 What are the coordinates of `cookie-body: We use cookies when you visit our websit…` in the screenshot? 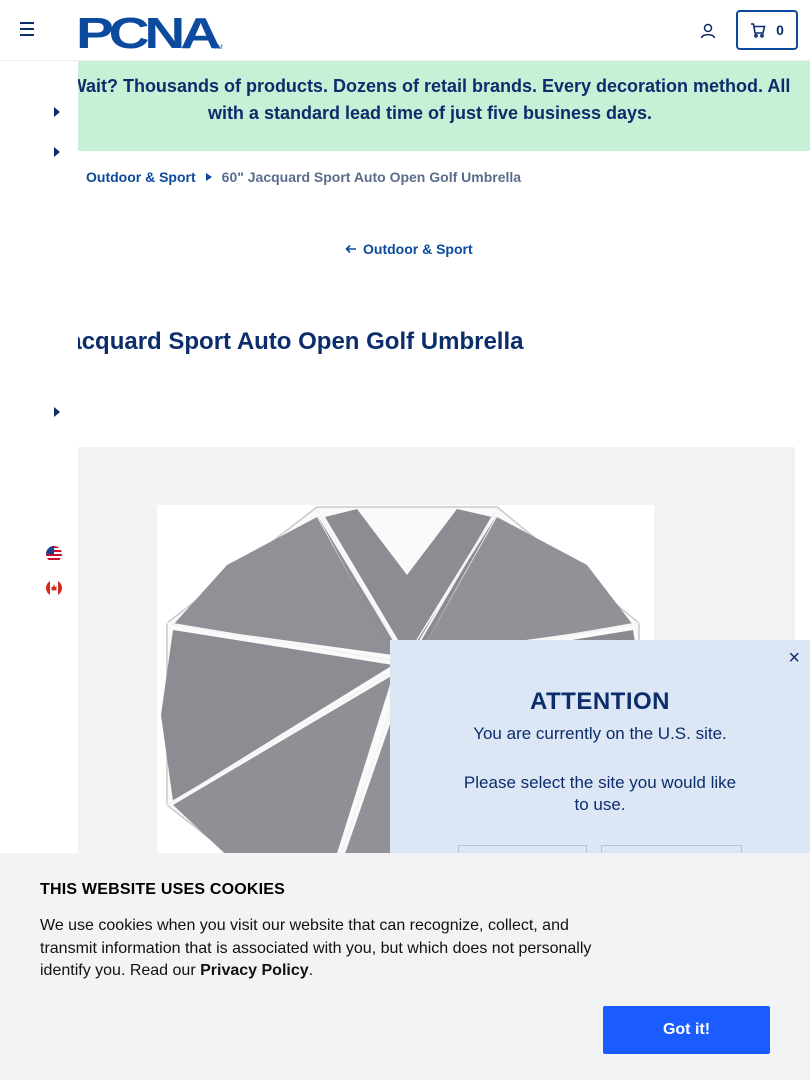 It's located at (316, 948).